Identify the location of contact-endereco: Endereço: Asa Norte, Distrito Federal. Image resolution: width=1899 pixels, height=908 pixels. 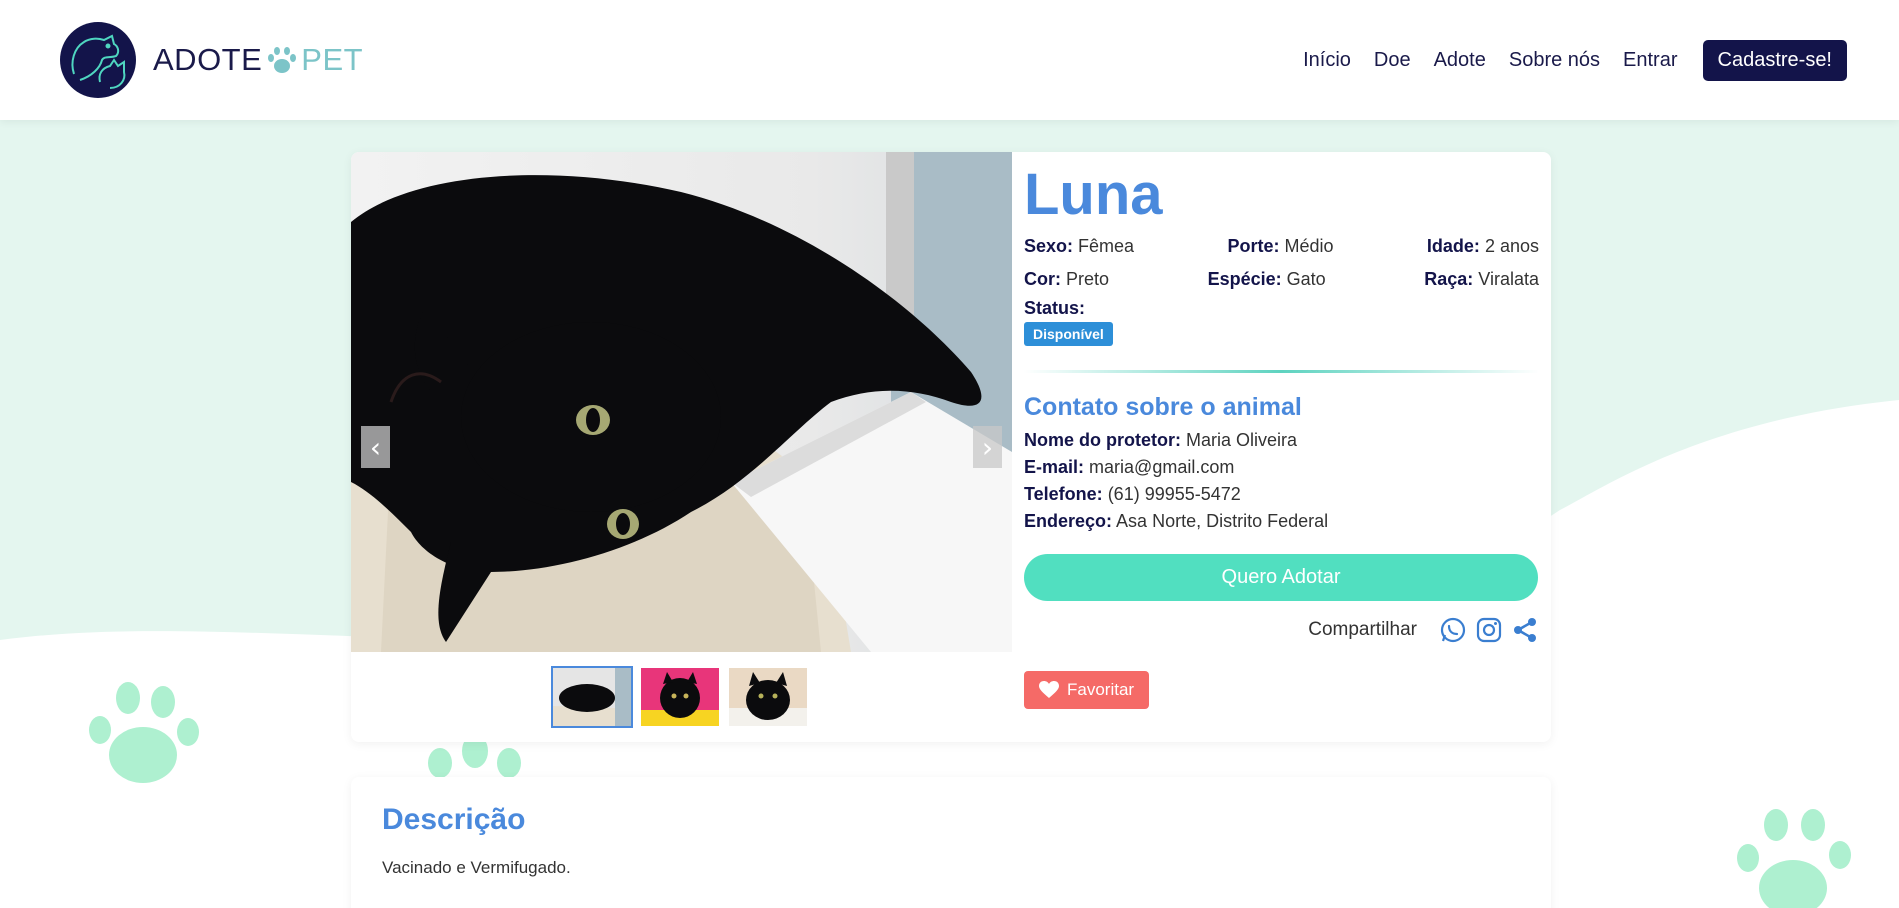
(1281, 521).